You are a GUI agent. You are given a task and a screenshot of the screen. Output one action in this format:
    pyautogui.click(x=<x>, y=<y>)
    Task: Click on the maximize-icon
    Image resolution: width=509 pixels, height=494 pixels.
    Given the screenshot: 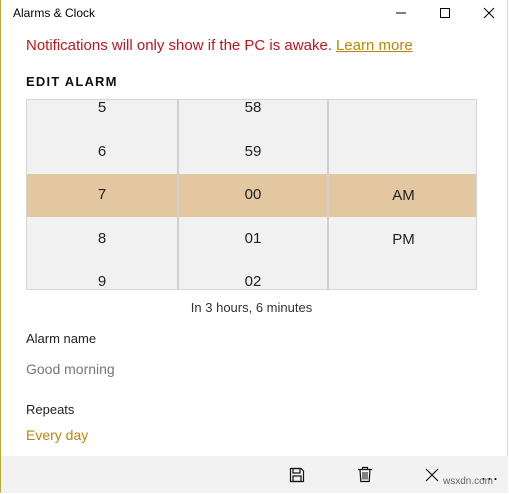 What is the action you would take?
    pyautogui.click(x=445, y=13)
    